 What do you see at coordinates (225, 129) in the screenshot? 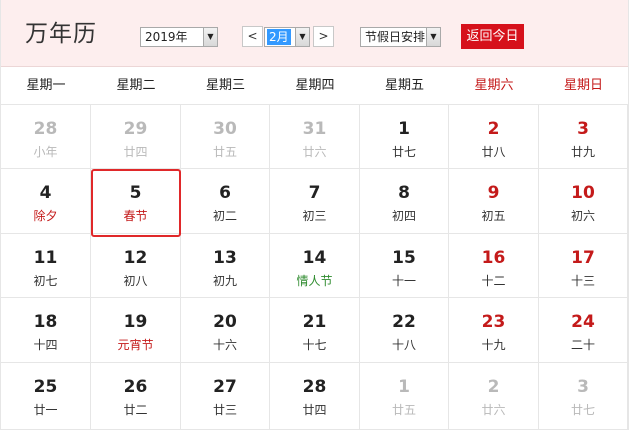
I see `day-number: 30` at bounding box center [225, 129].